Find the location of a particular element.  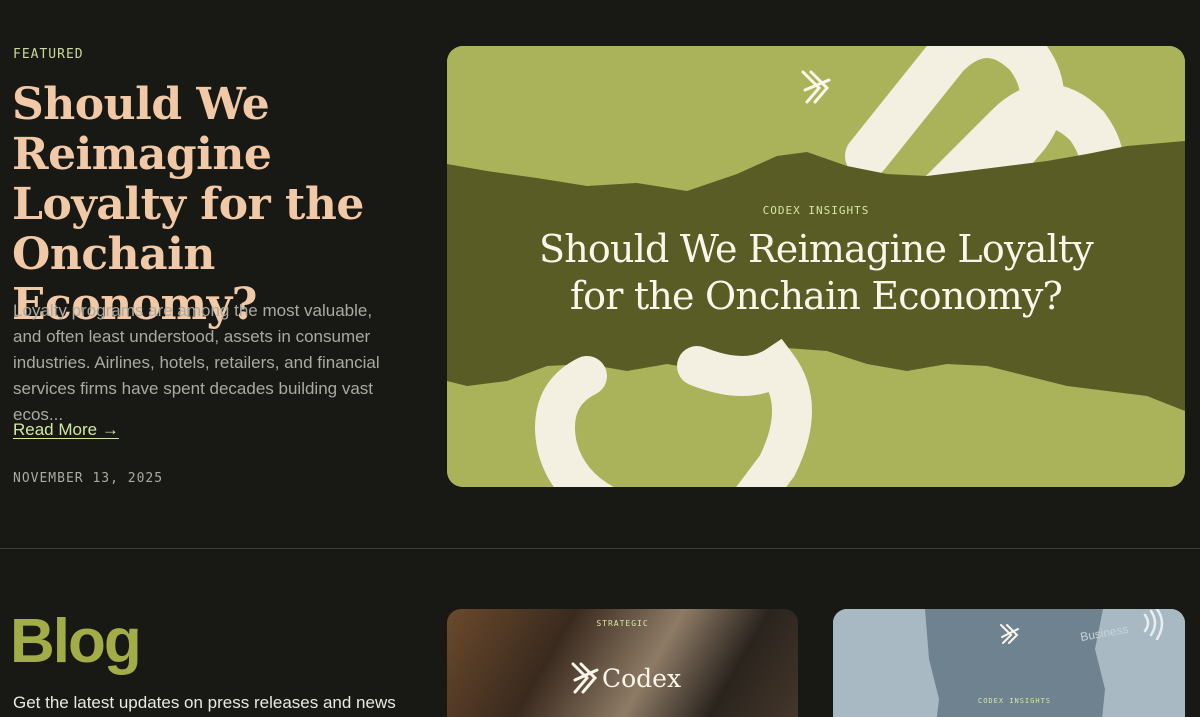

read-more-link: Read More → is located at coordinates (66, 430).